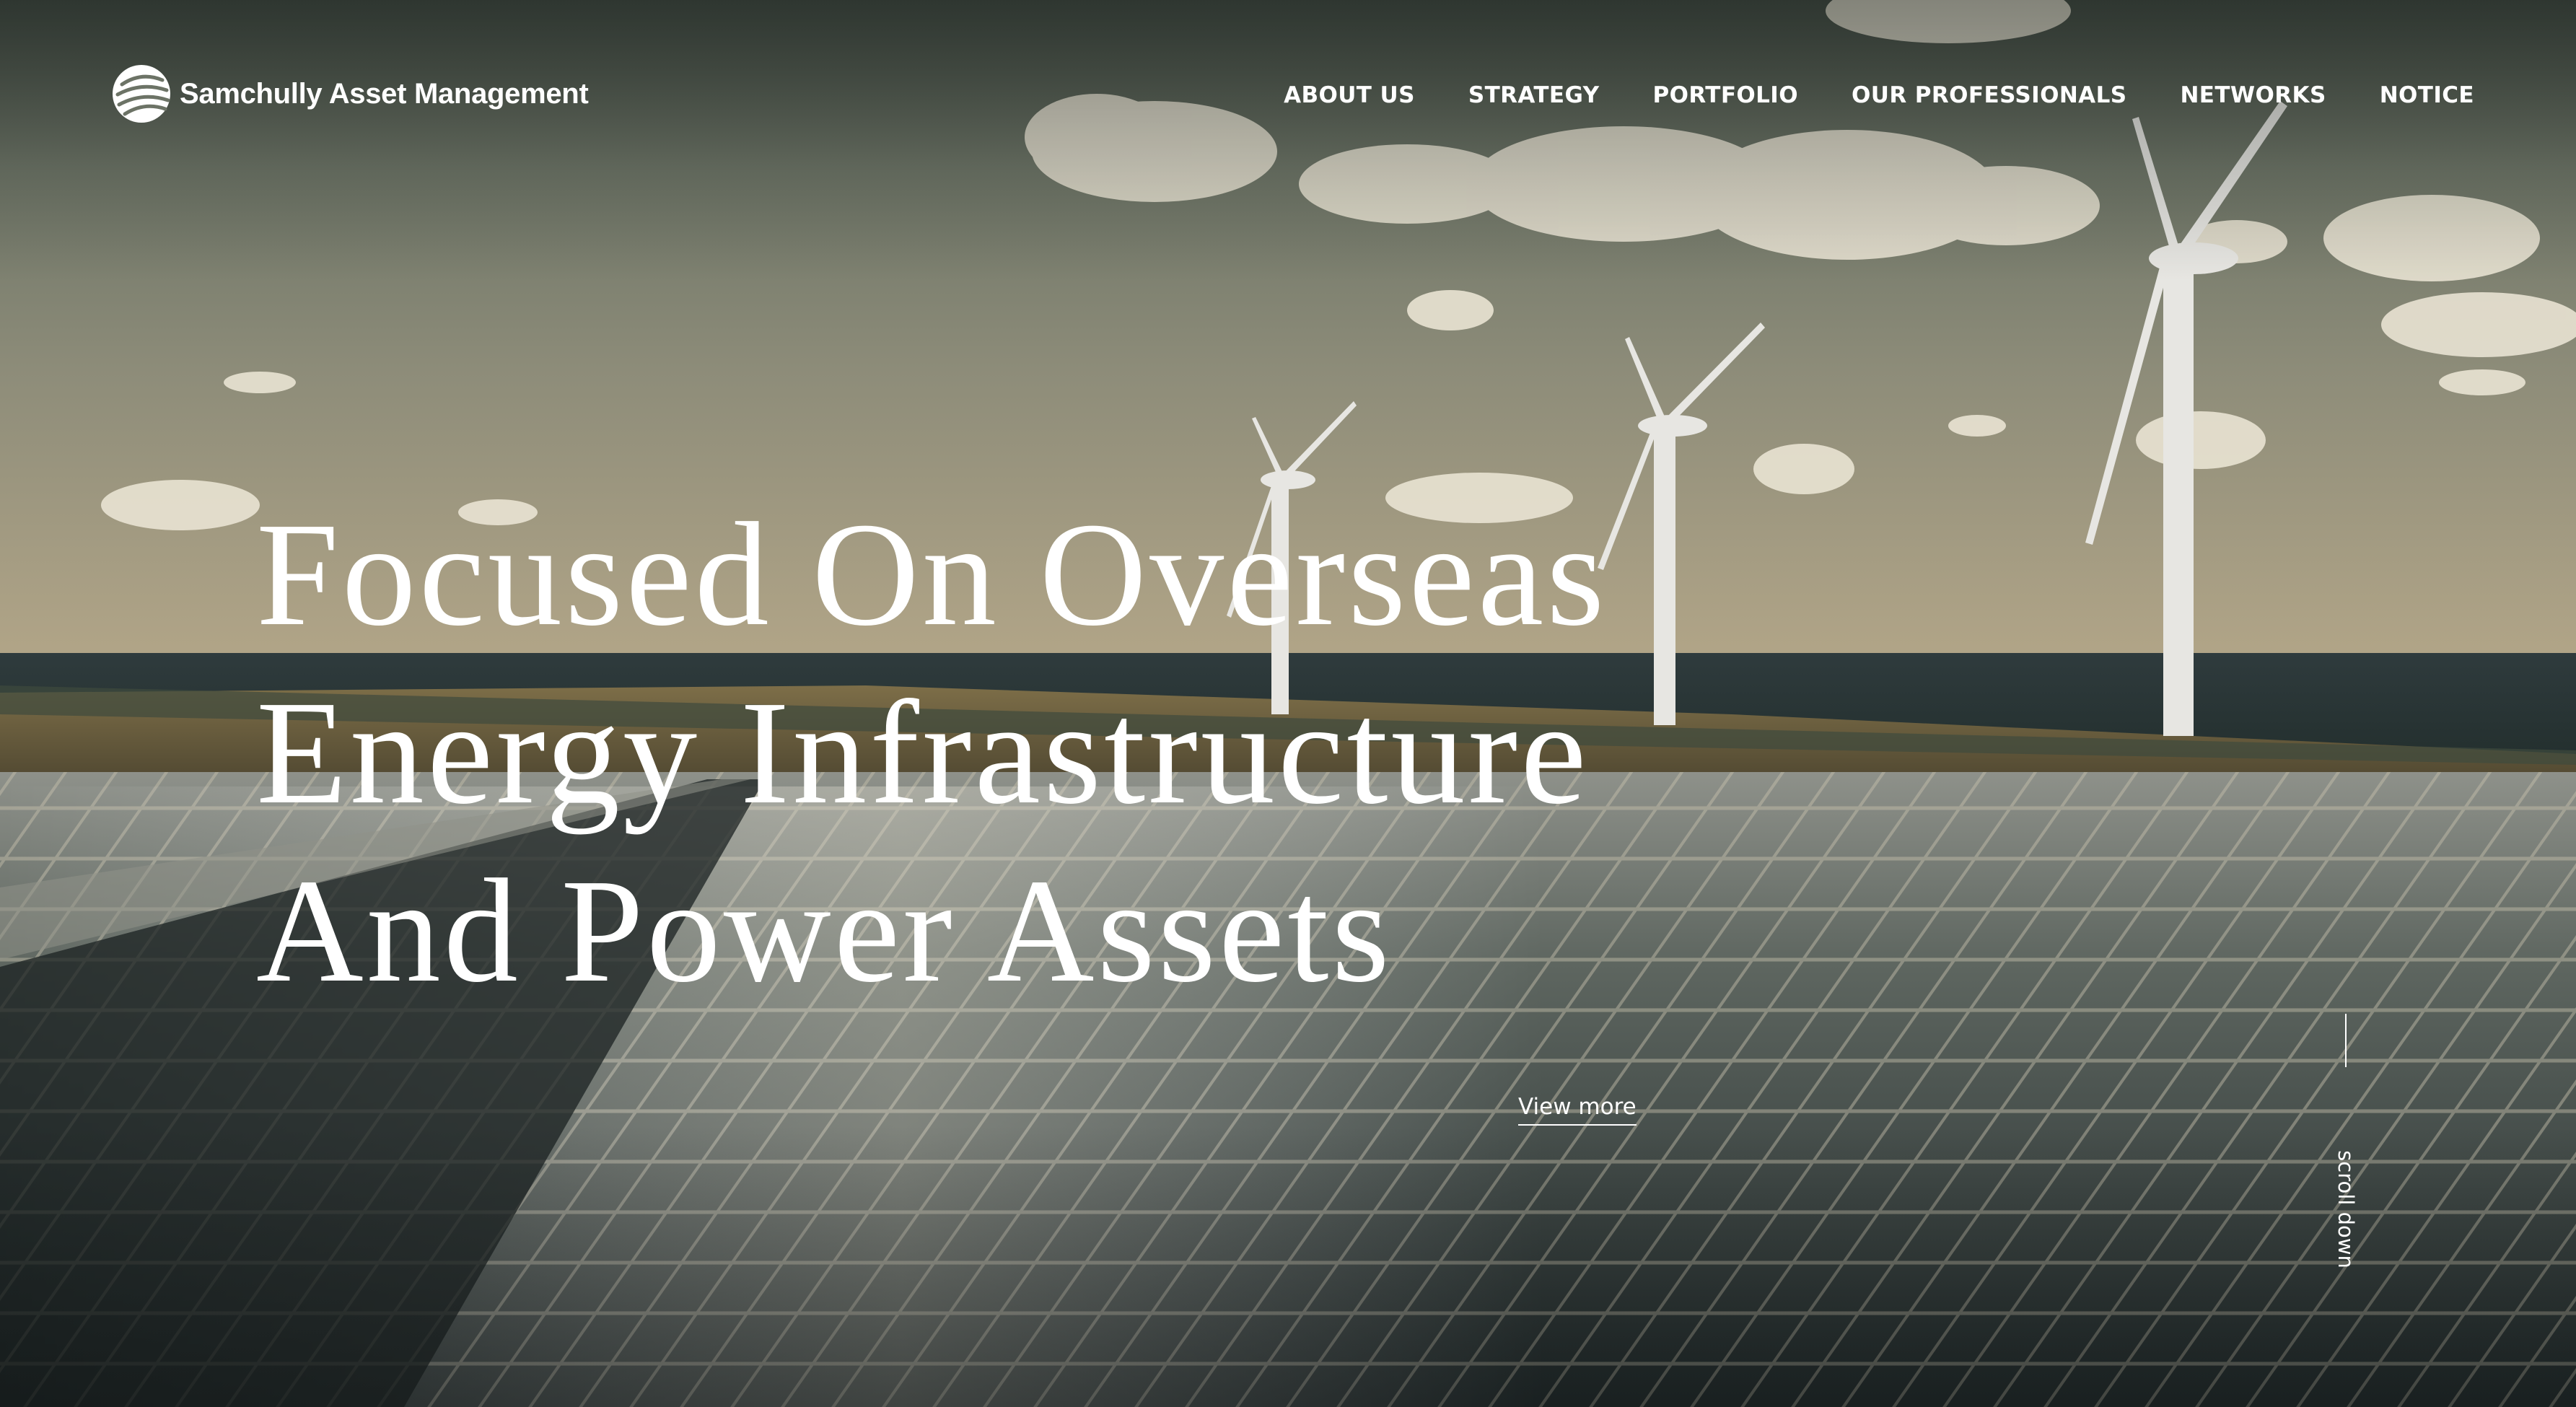 Image resolution: width=2576 pixels, height=1407 pixels. I want to click on headline-line: Energy Infrastructure, so click(923, 753).